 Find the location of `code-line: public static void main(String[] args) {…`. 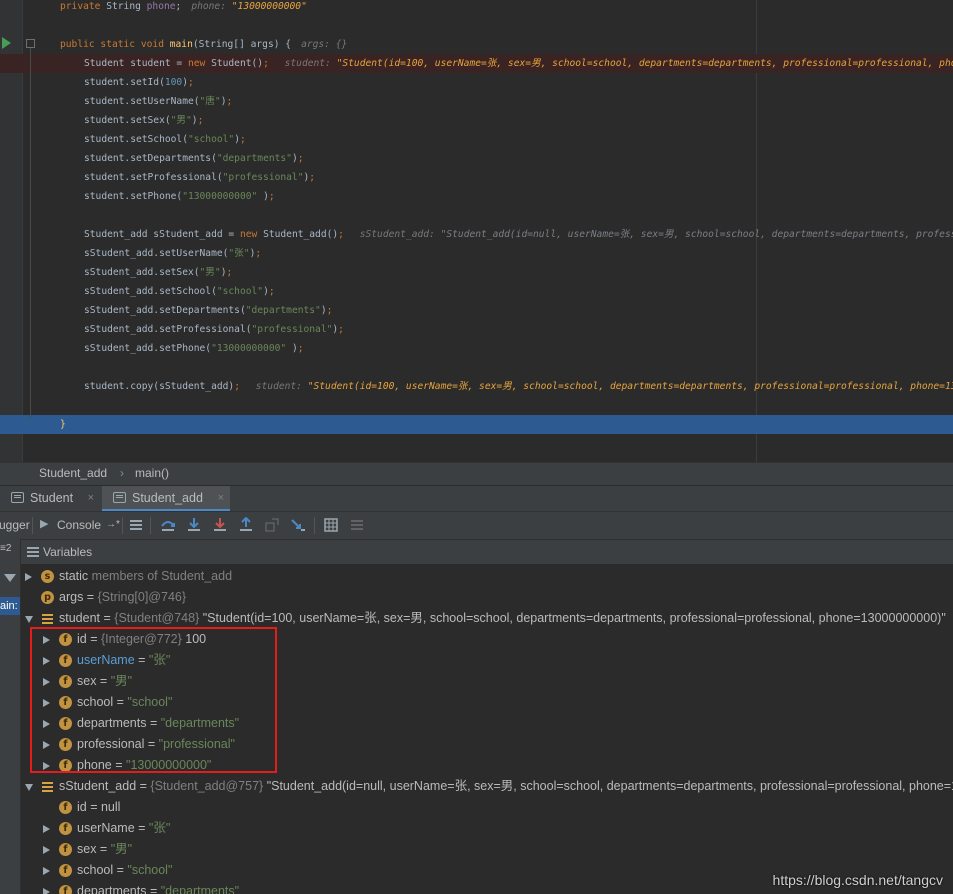

code-line: public static void main(String[] args) {… is located at coordinates (476, 44).